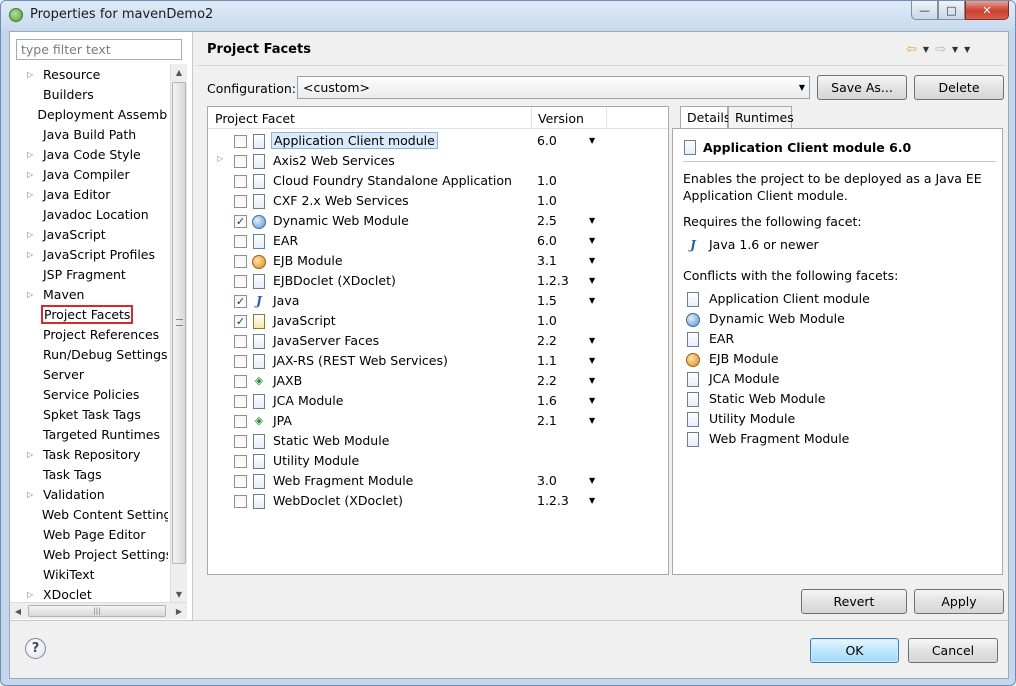  What do you see at coordinates (89, 434) in the screenshot?
I see `tree-item: Targeted Runtimes` at bounding box center [89, 434].